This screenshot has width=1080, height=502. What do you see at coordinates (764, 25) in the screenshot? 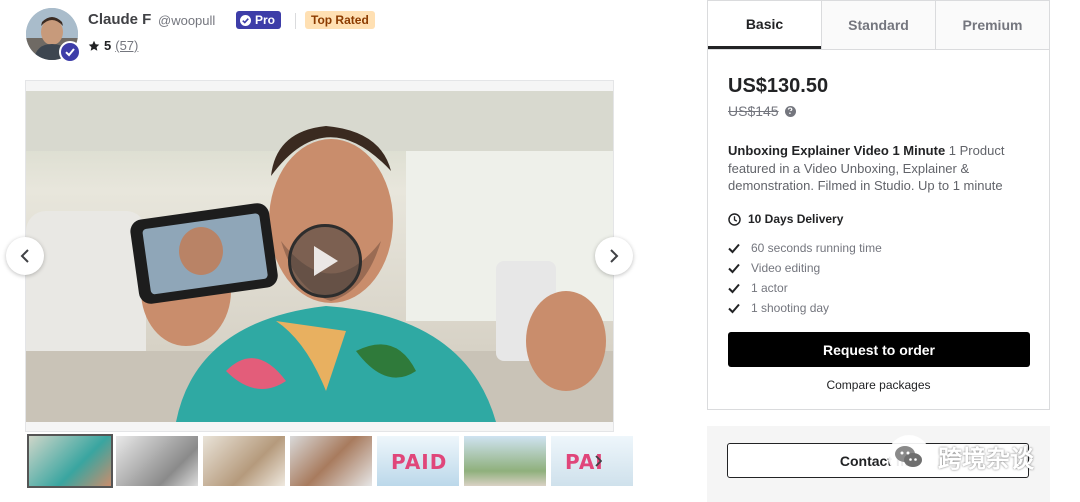
I see `tab-basic: Basic` at bounding box center [764, 25].